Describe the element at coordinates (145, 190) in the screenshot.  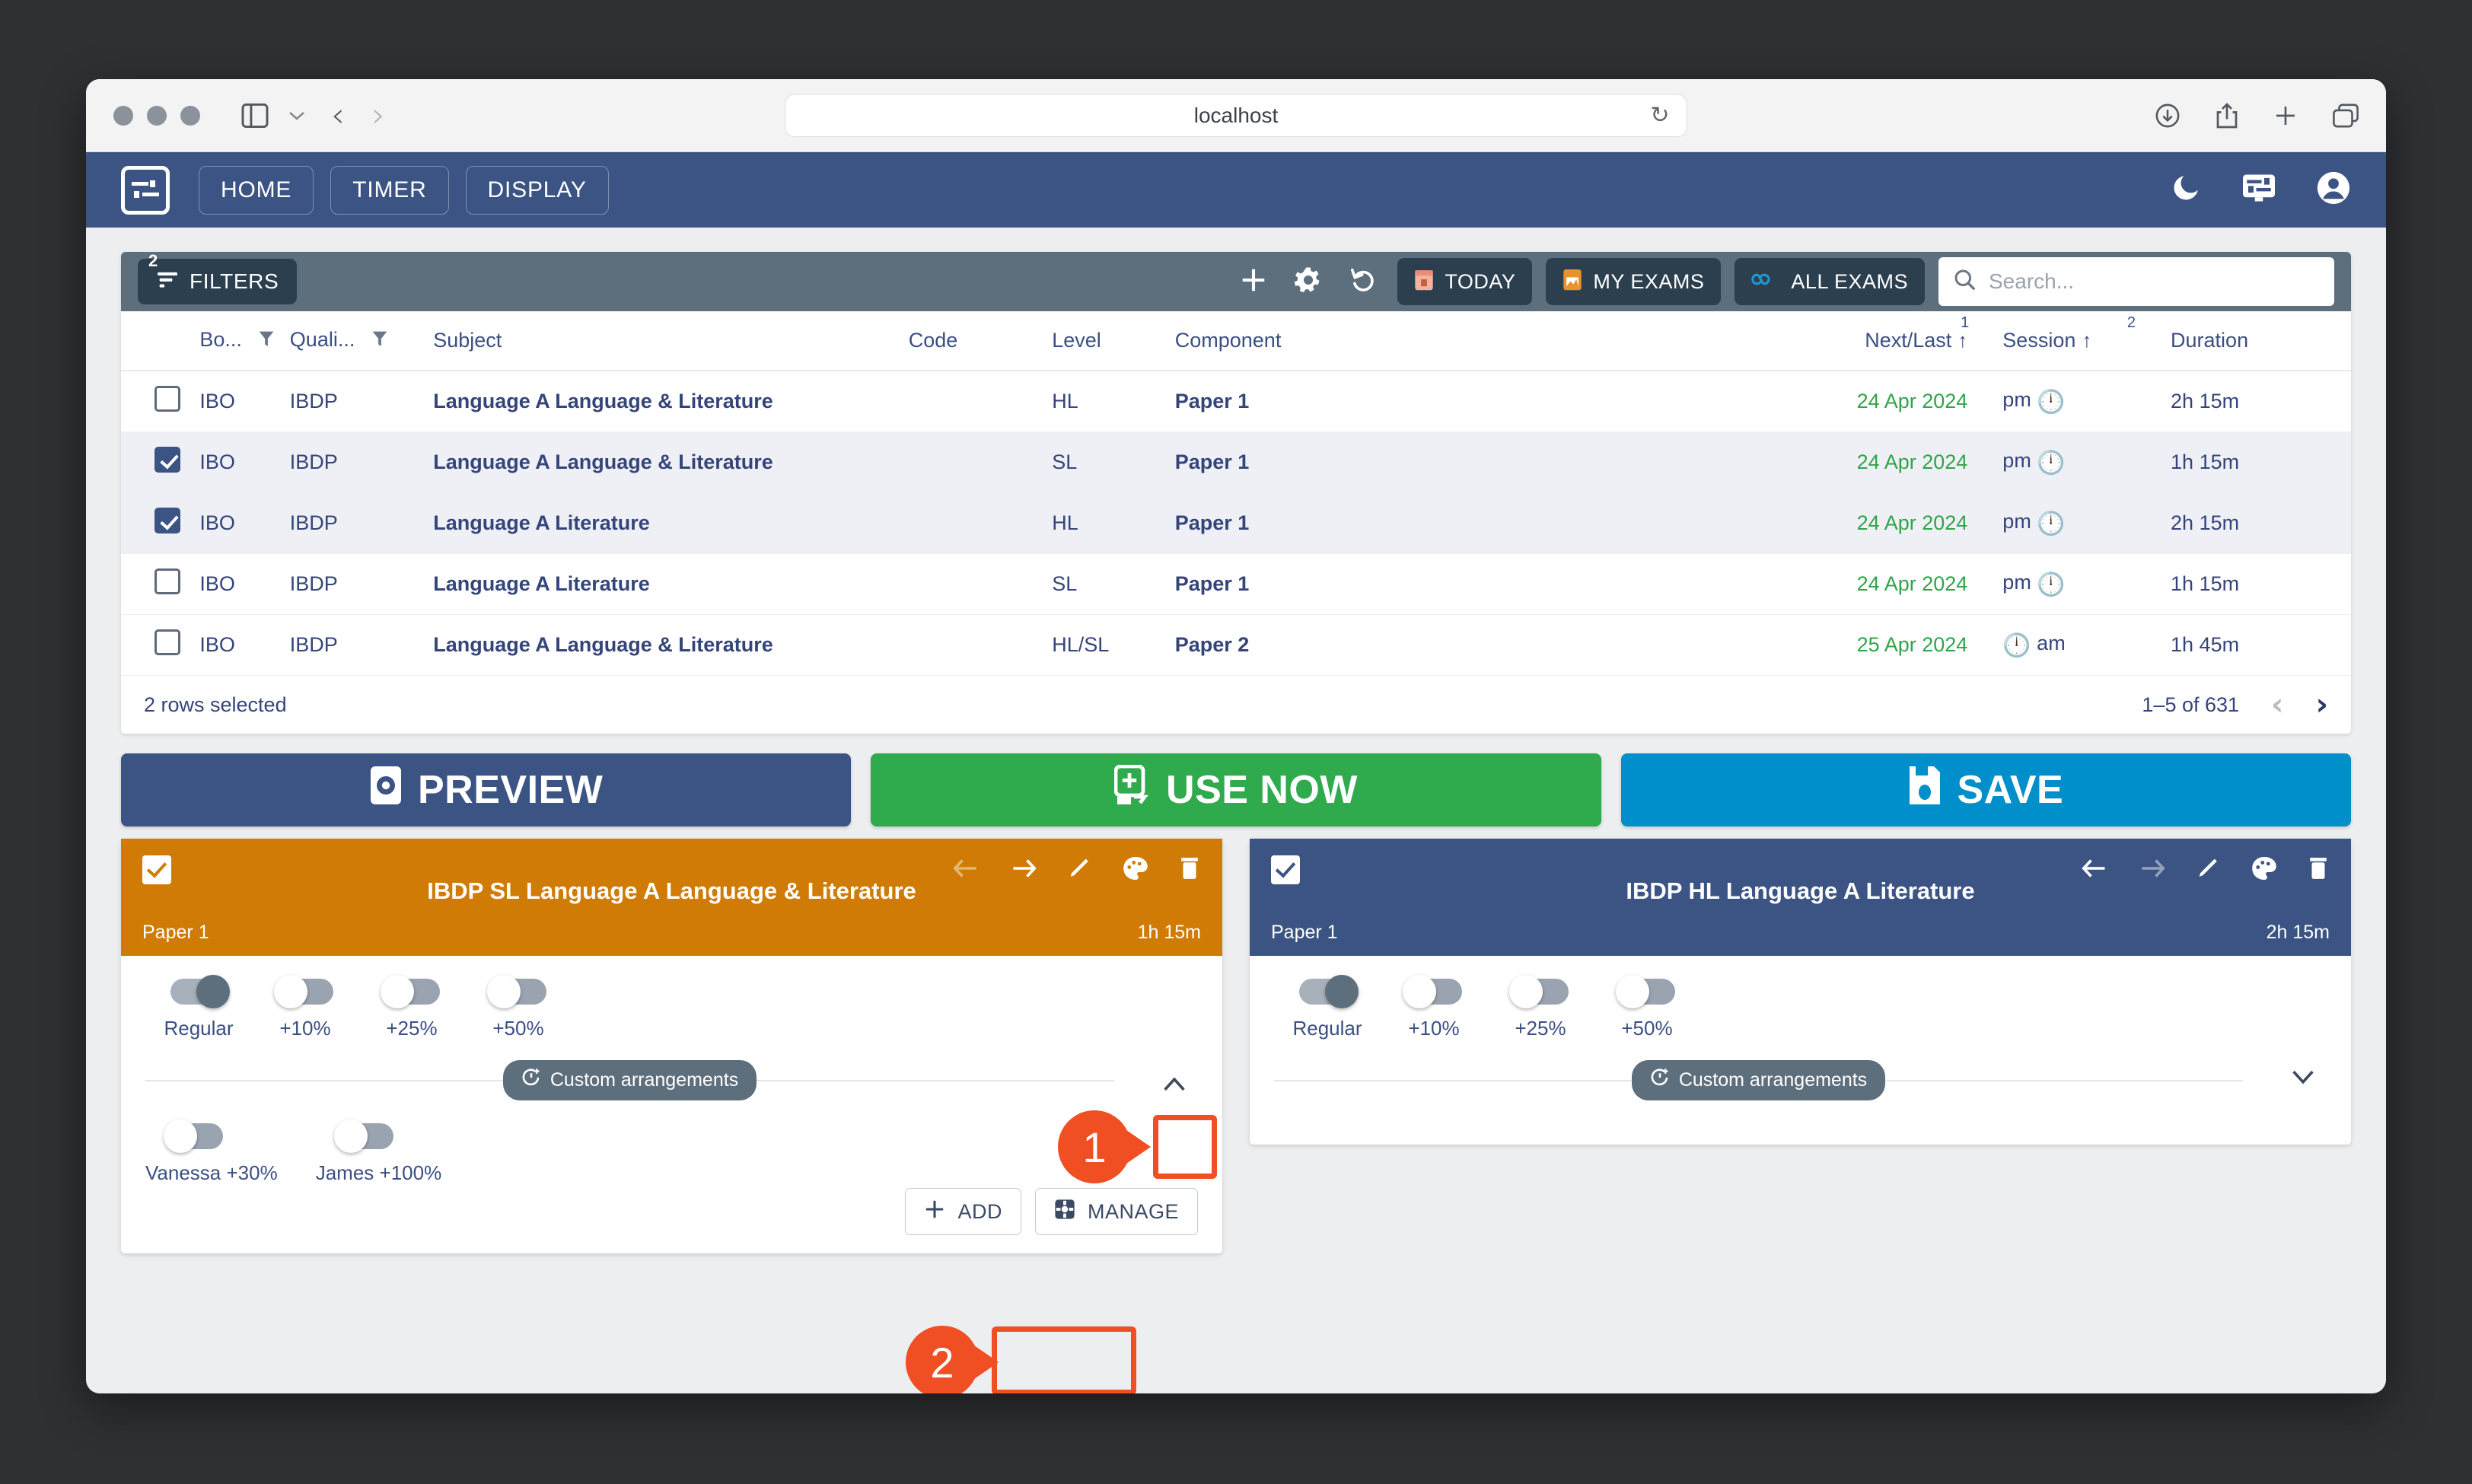
I see `app-logo-icon` at that location.